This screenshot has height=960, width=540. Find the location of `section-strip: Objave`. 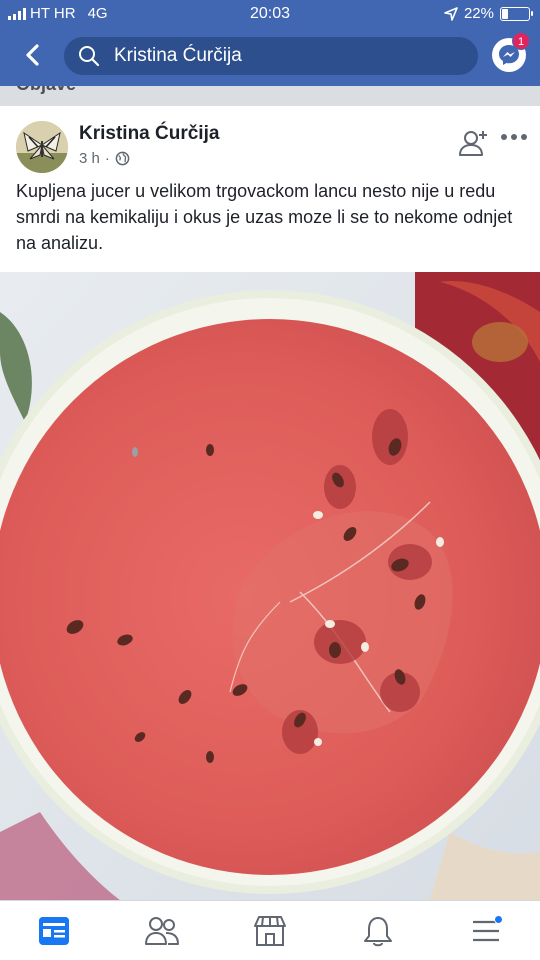

section-strip: Objave is located at coordinates (270, 96).